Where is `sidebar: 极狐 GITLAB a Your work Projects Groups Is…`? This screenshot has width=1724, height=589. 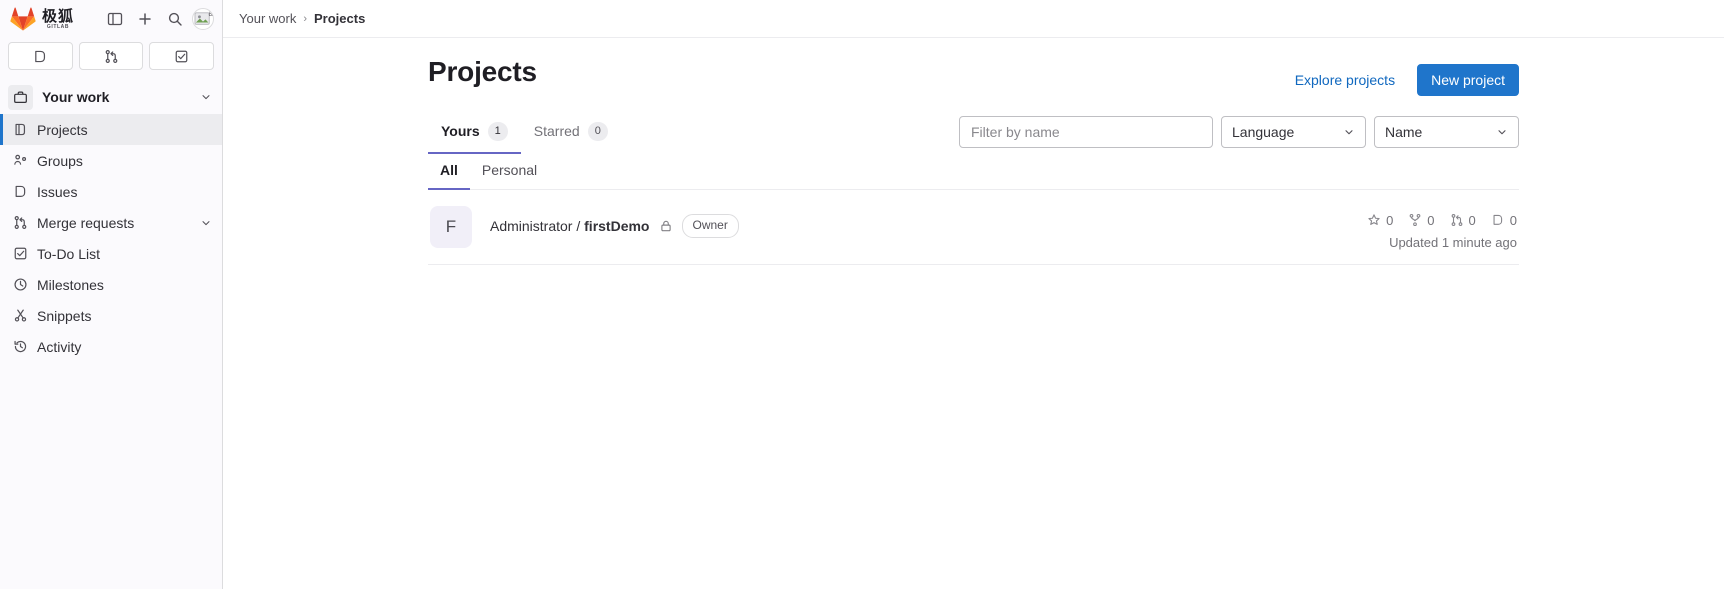
sidebar: 极狐 GITLAB a Your work Projects Groups Is… is located at coordinates (111, 294).